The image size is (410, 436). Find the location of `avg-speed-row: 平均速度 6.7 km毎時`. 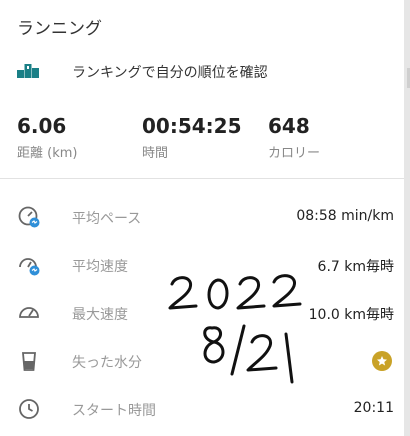

avg-speed-row: 平均速度 6.7 km毎時 is located at coordinates (202, 264).